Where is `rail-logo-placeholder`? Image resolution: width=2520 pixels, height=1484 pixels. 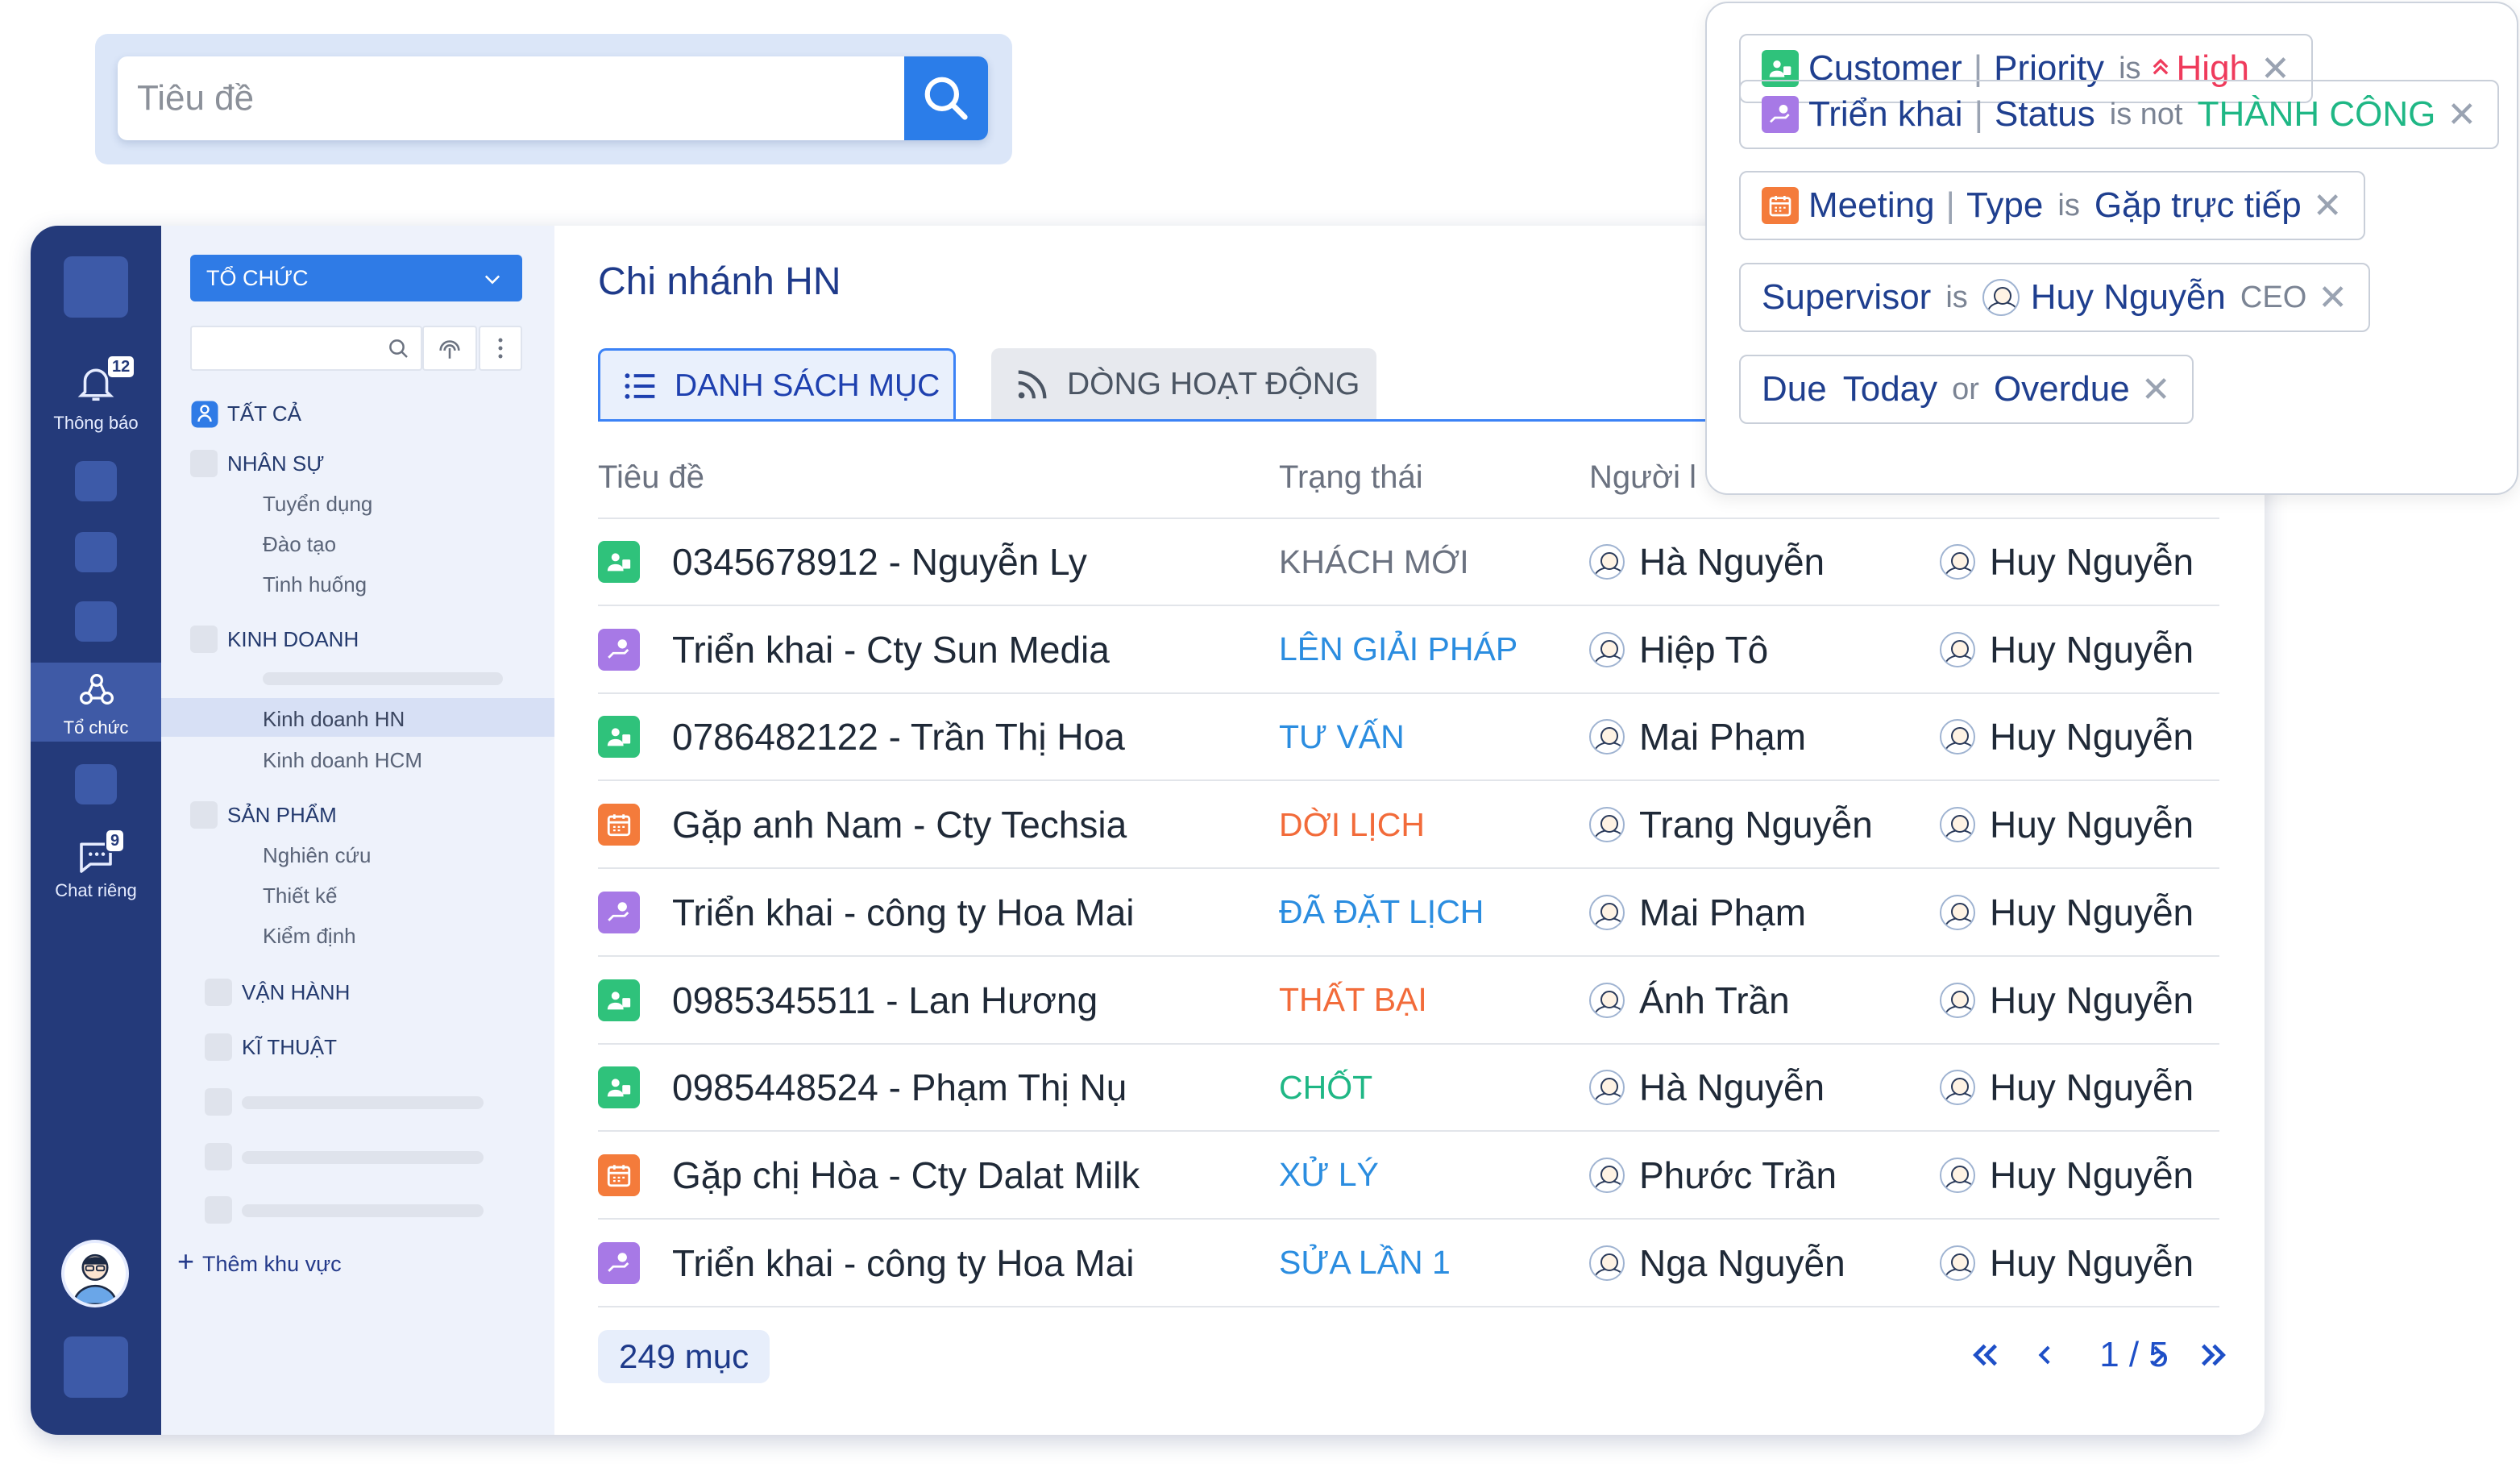 rail-logo-placeholder is located at coordinates (96, 287).